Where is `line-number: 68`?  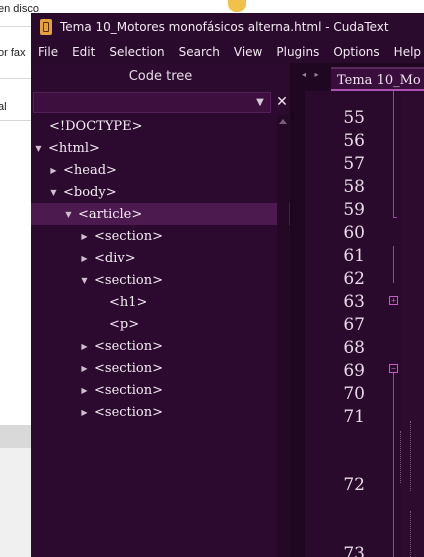
line-number: 68 is located at coordinates (354, 348).